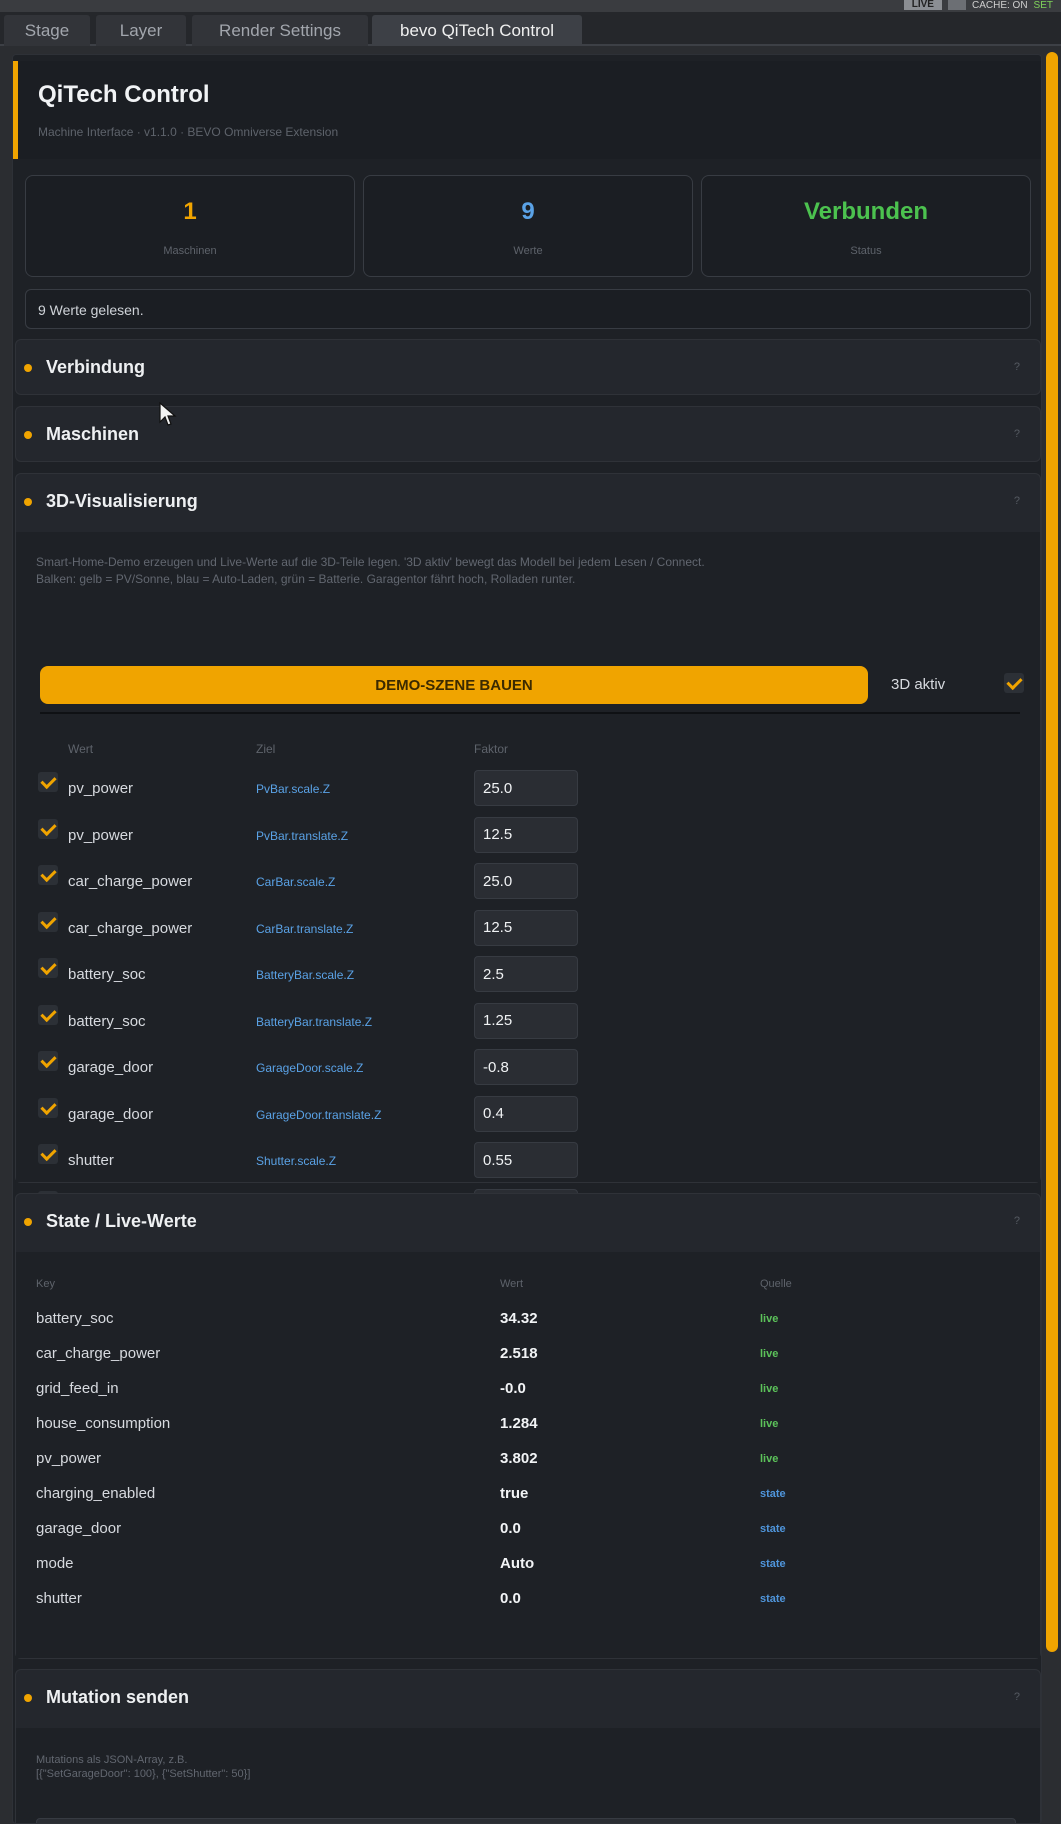  What do you see at coordinates (513, 1388) in the screenshot?
I see `state-value: -0.0` at bounding box center [513, 1388].